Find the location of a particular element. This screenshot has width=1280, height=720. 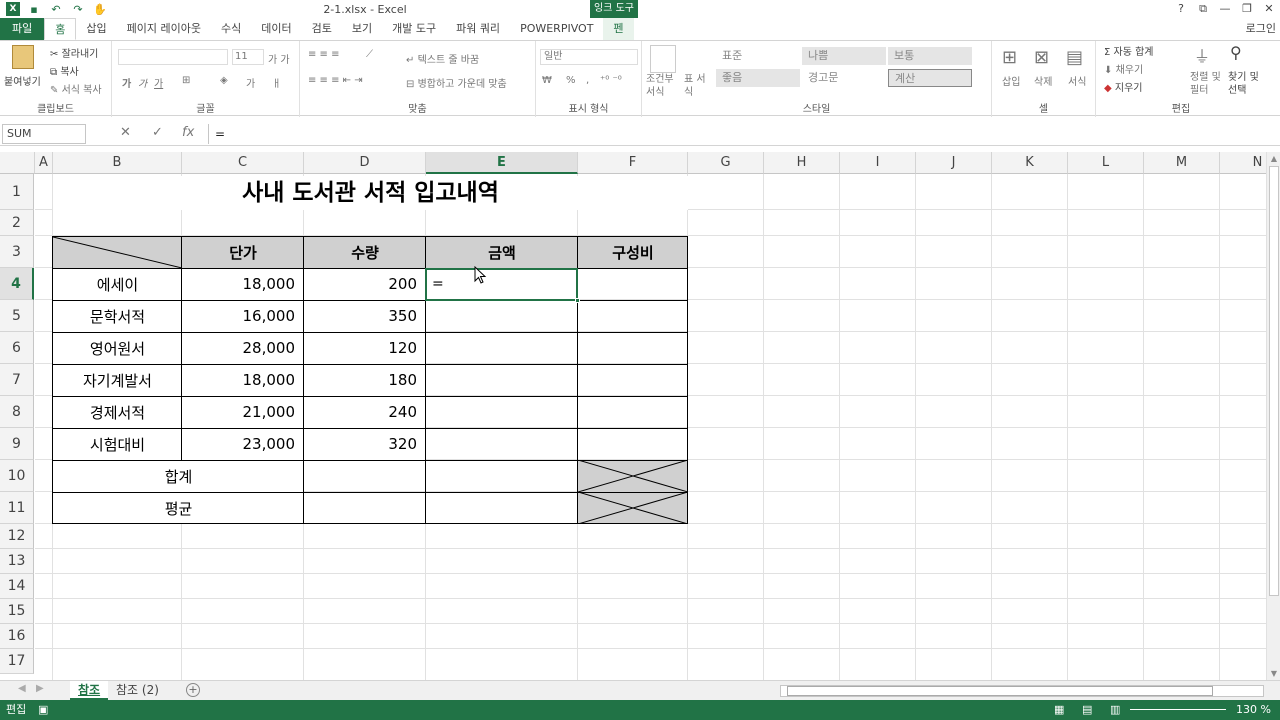

conditional-format-button: 조건부 서식 is located at coordinates (663, 86).